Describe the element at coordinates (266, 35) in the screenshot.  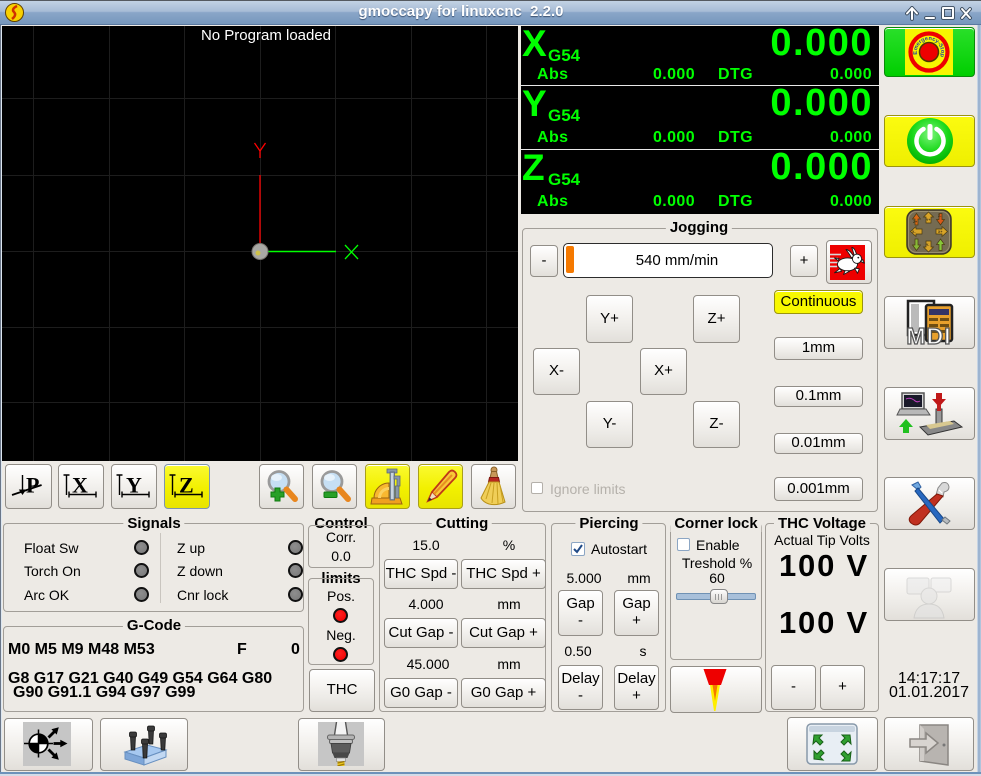
I see `svg-text: No Program loaded` at that location.